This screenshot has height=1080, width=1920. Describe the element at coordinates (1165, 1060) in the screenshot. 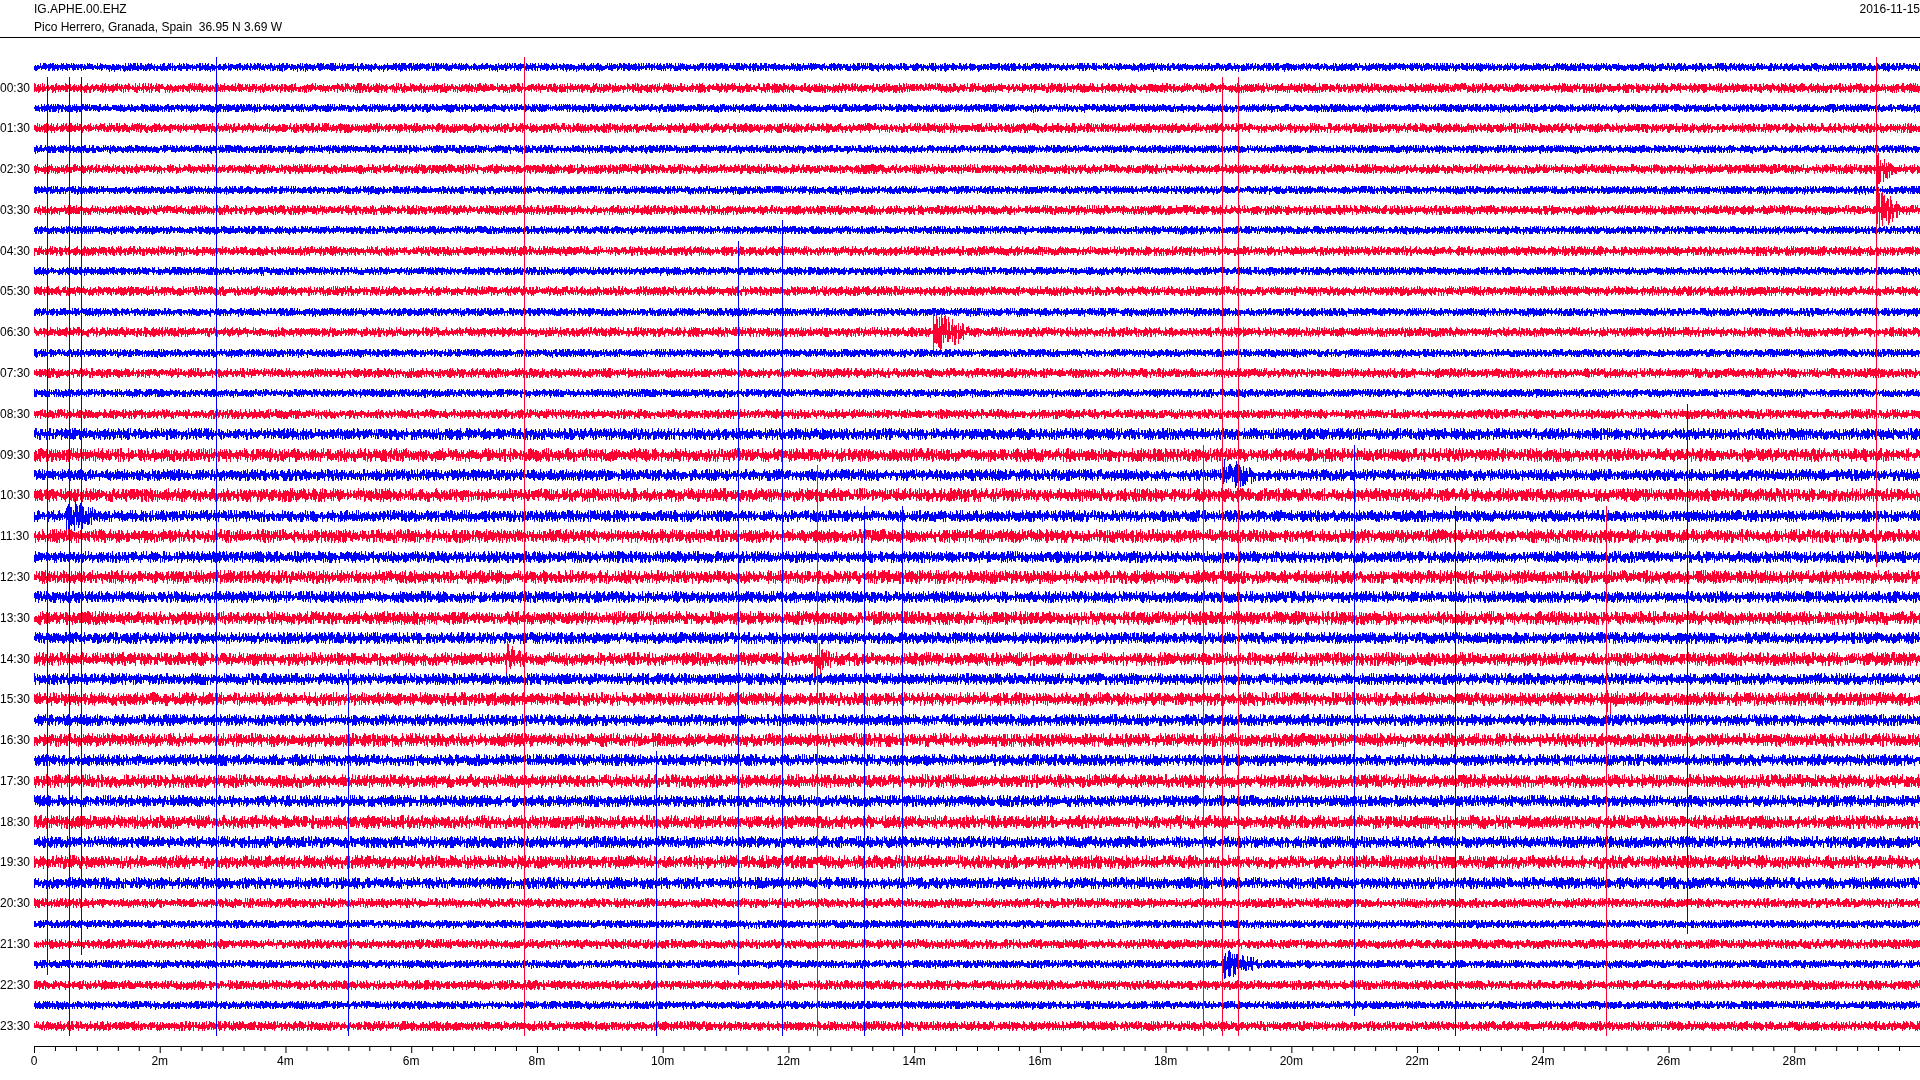

I see `axis-label: 18m` at that location.